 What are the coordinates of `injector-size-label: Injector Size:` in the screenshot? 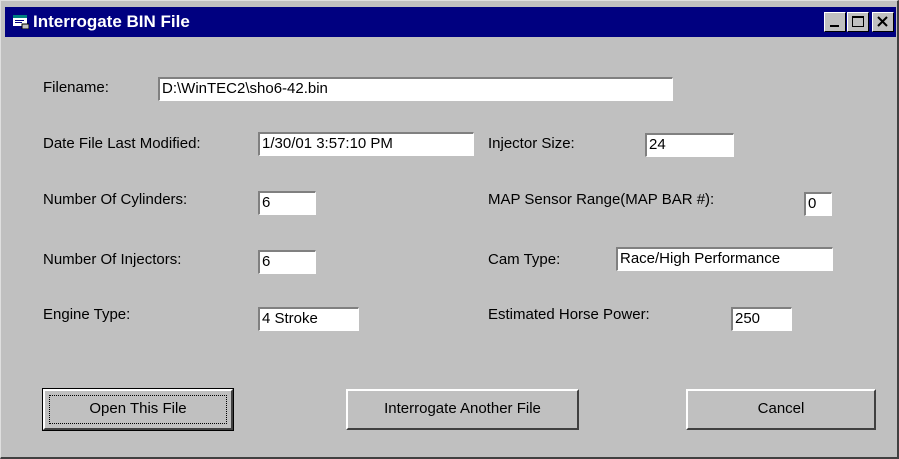 It's located at (531, 143).